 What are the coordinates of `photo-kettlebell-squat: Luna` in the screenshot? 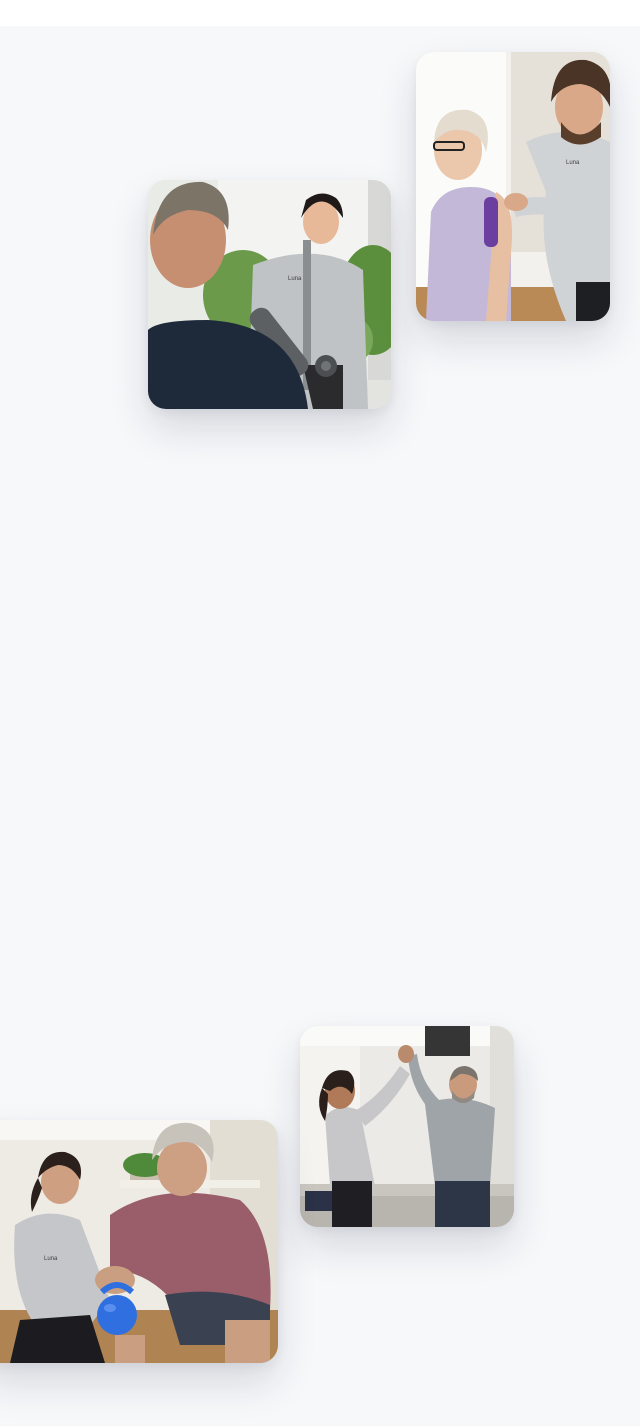 It's located at (139, 1241).